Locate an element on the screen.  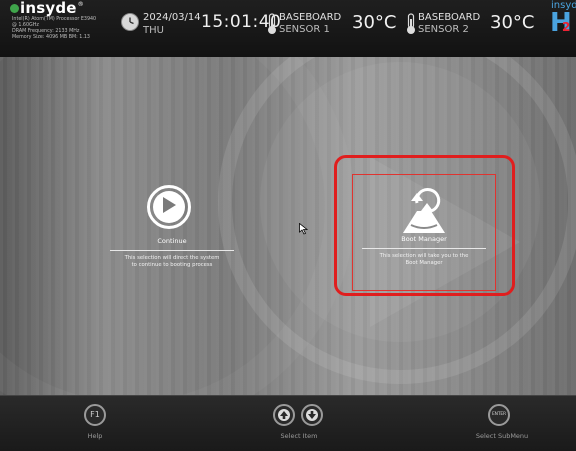
continue-icon-wrap is located at coordinates (172, 210).